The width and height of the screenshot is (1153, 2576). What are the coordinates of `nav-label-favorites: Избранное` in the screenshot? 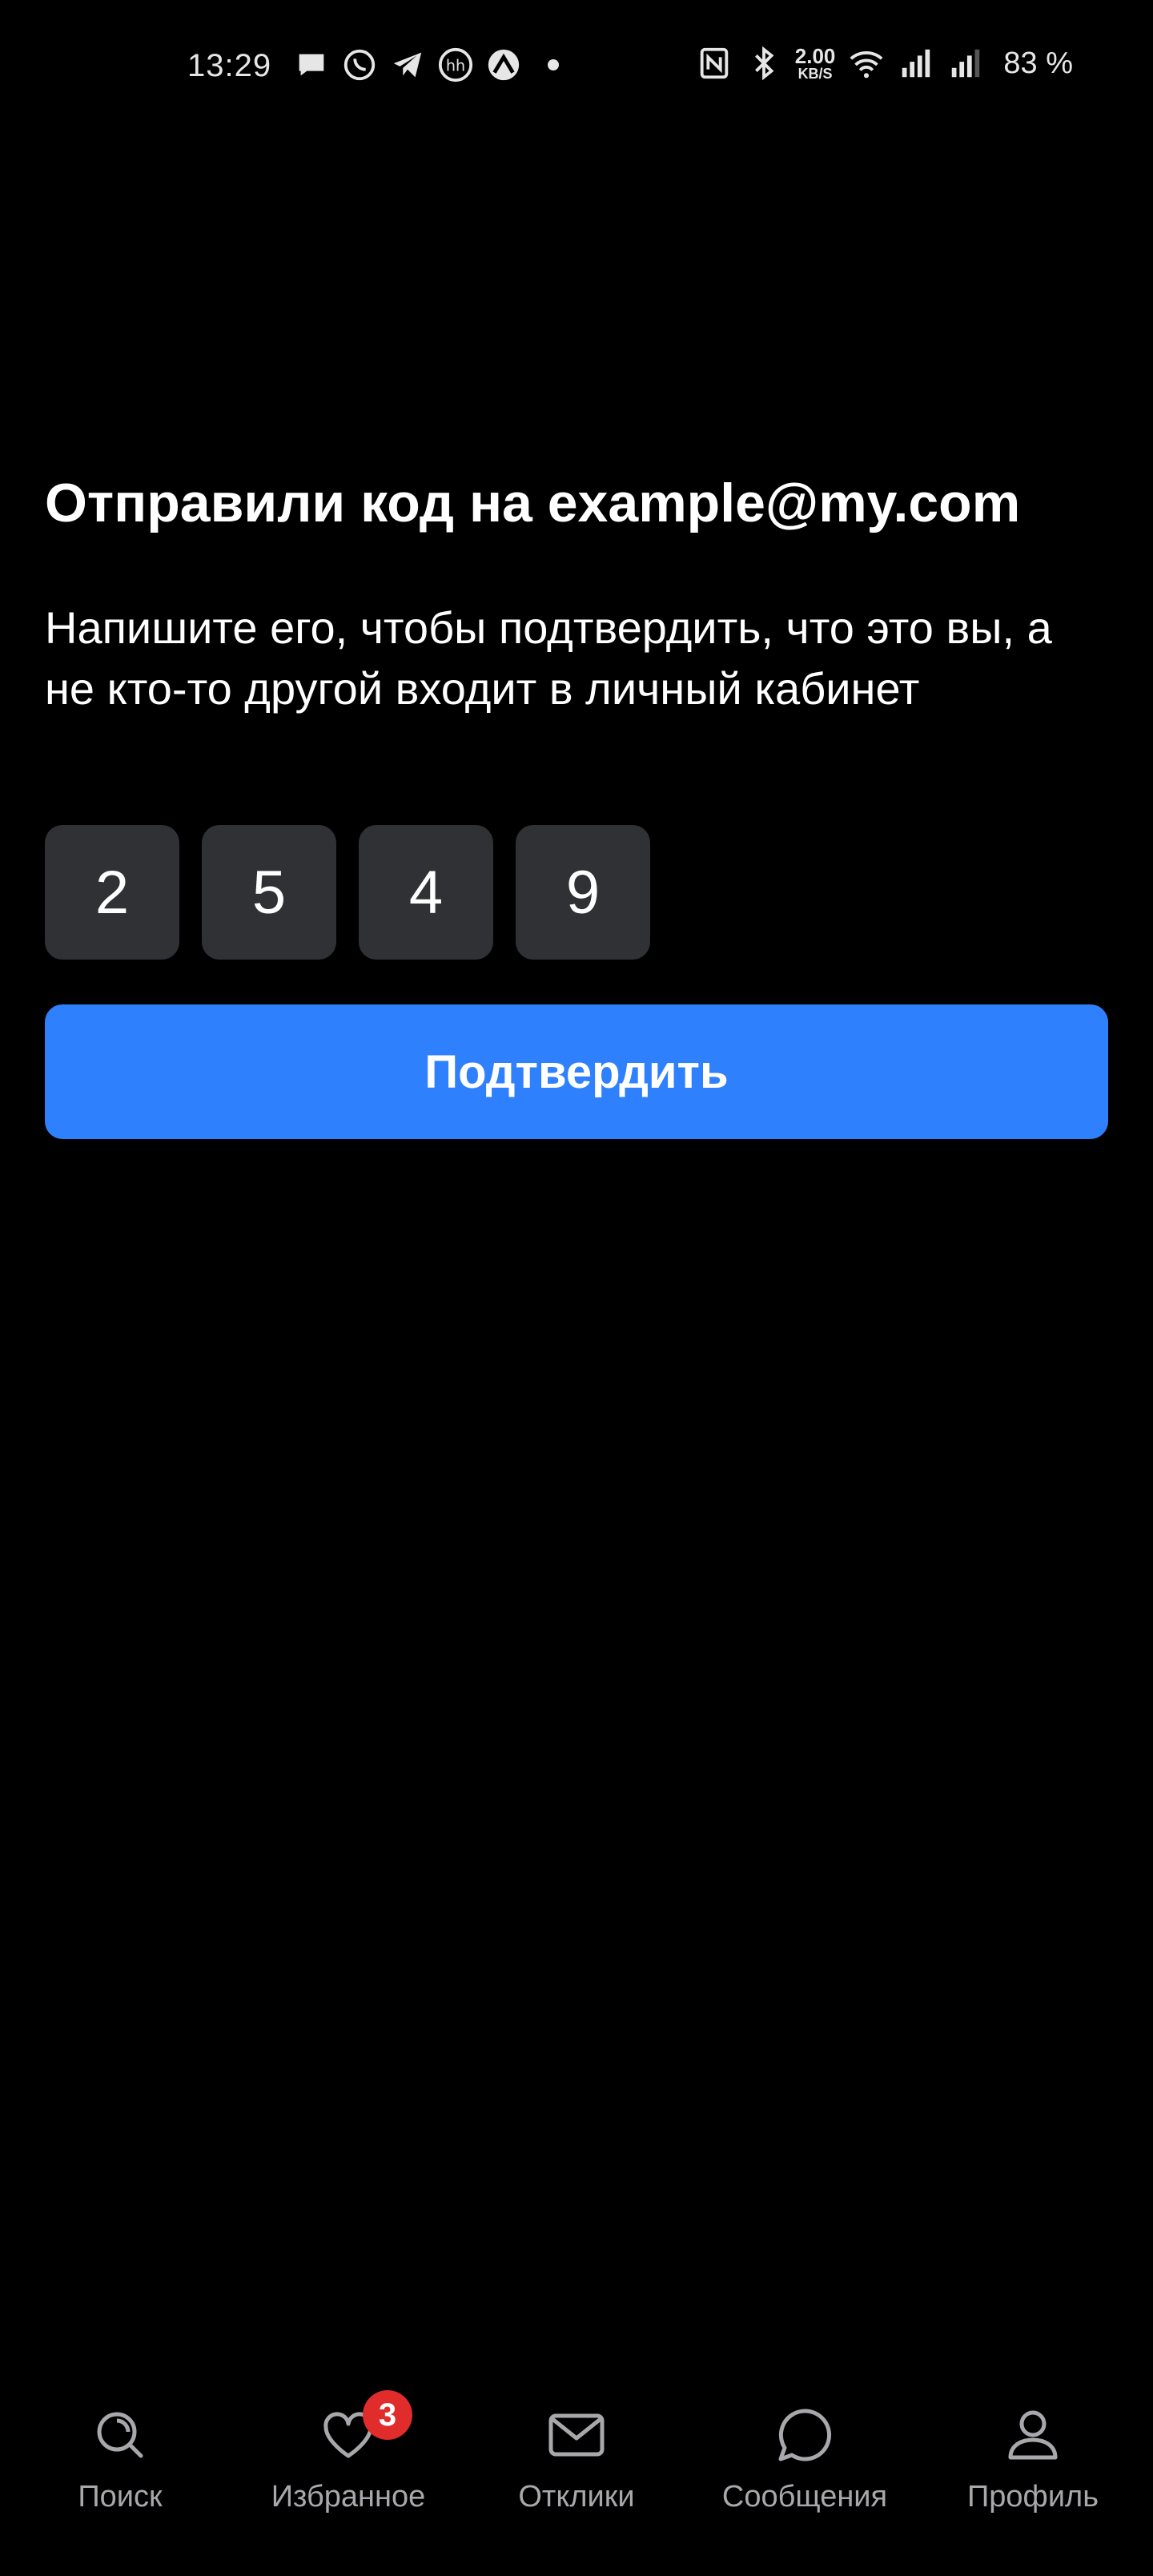 It's located at (349, 2497).